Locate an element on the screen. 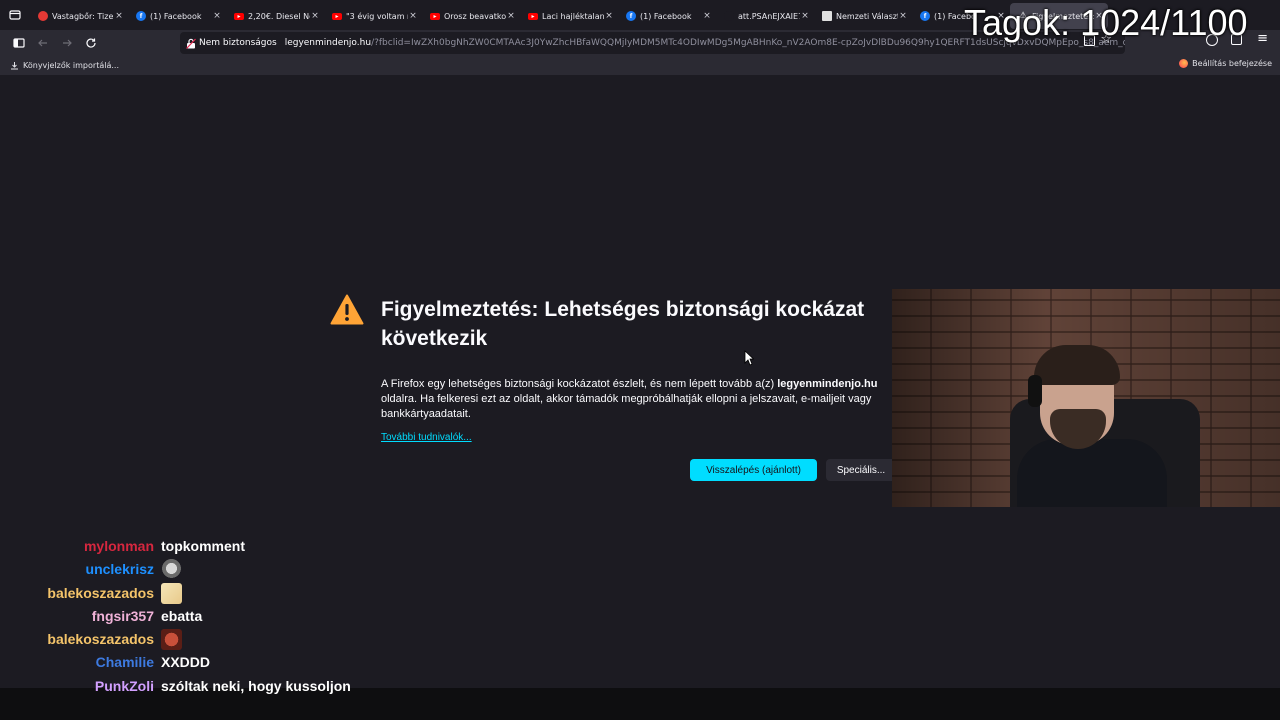 The image size is (1280, 720). tab-list-button is located at coordinates (15, 15).